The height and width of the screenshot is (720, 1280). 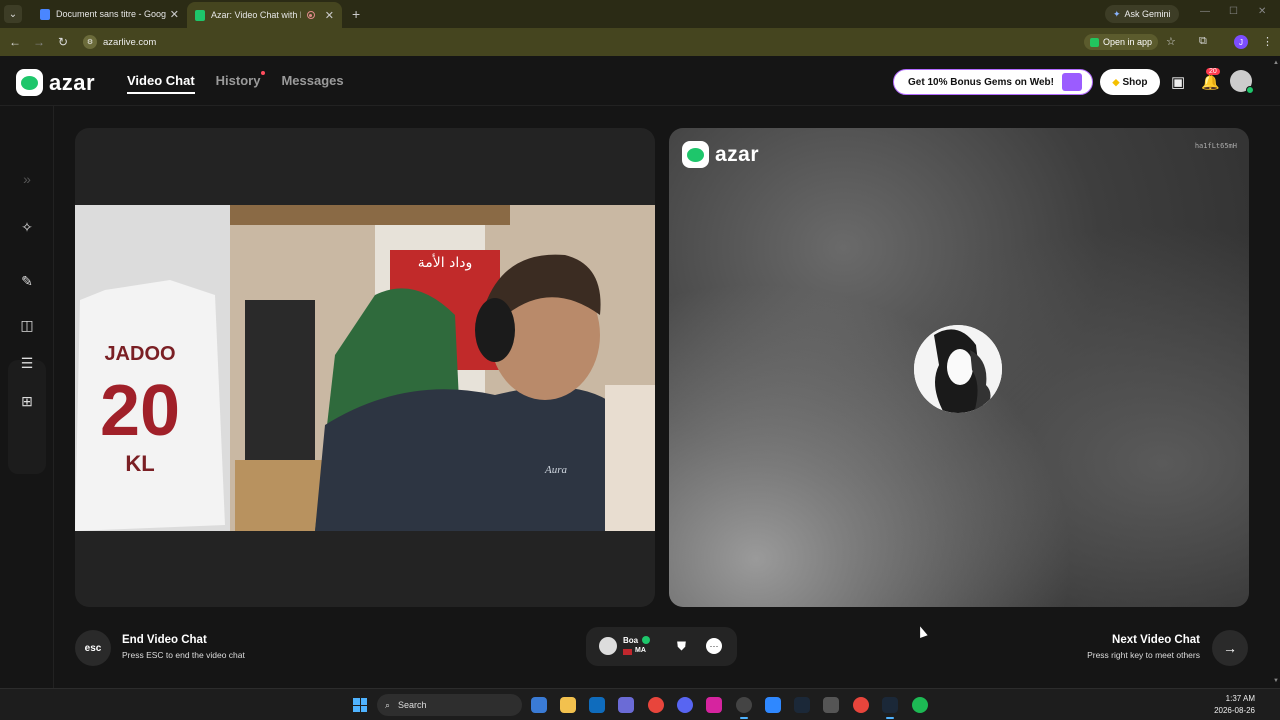 I want to click on bell-icon: 🔔, so click(x=1210, y=82).